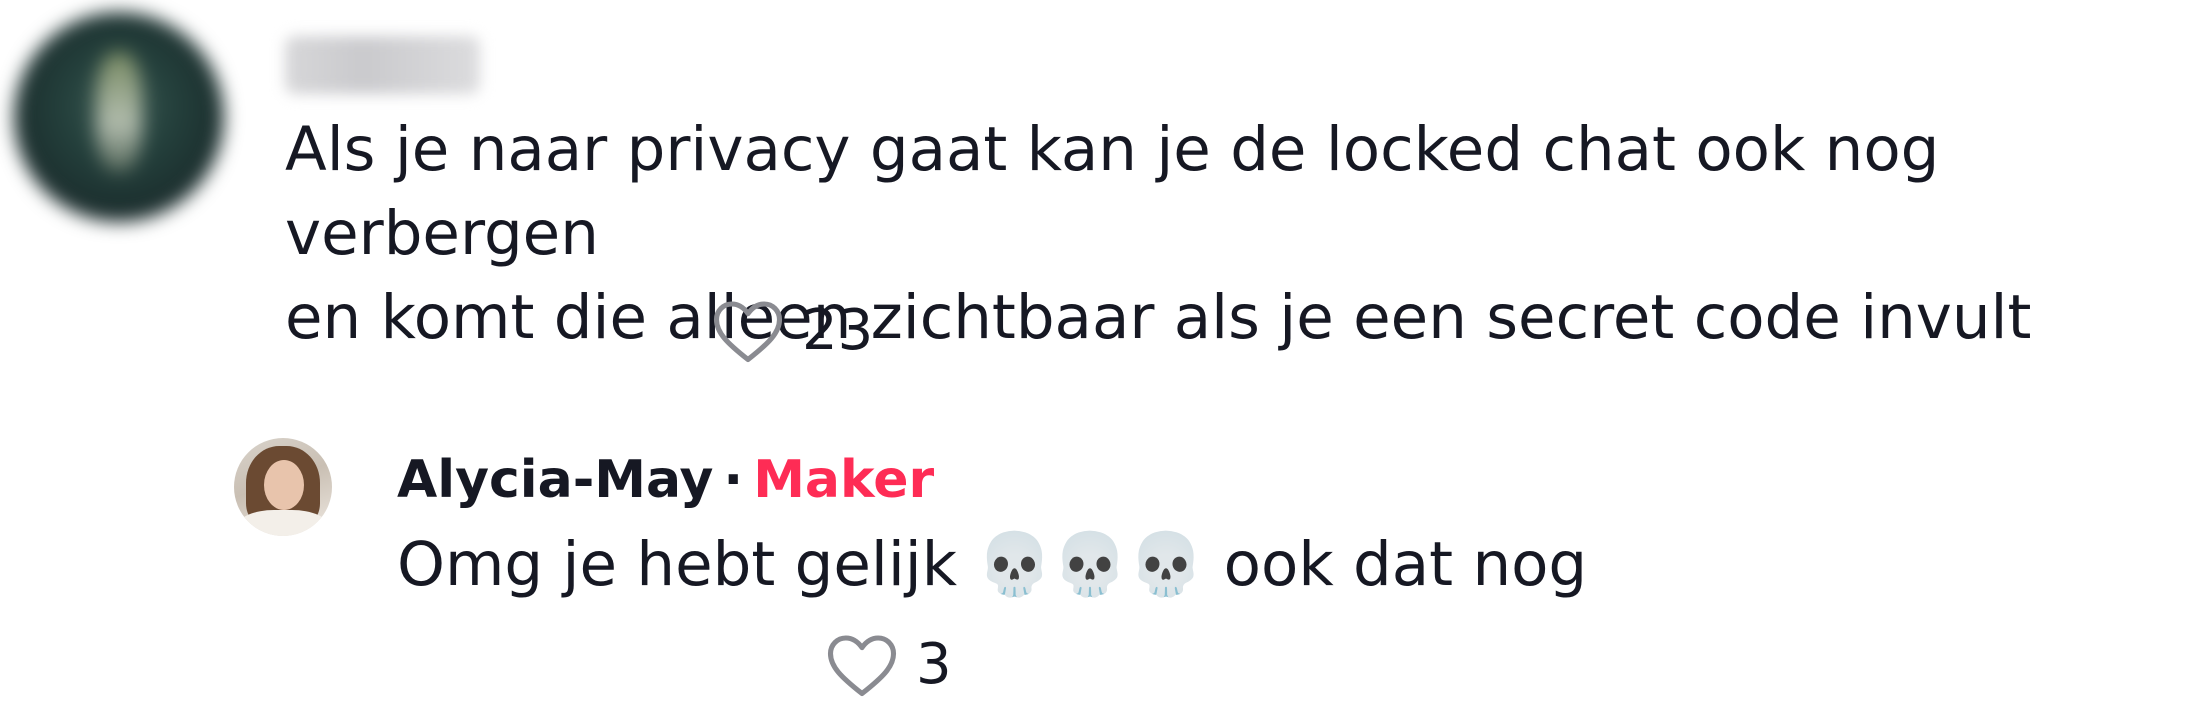  I want to click on reply-like-count: 3, so click(934, 664).